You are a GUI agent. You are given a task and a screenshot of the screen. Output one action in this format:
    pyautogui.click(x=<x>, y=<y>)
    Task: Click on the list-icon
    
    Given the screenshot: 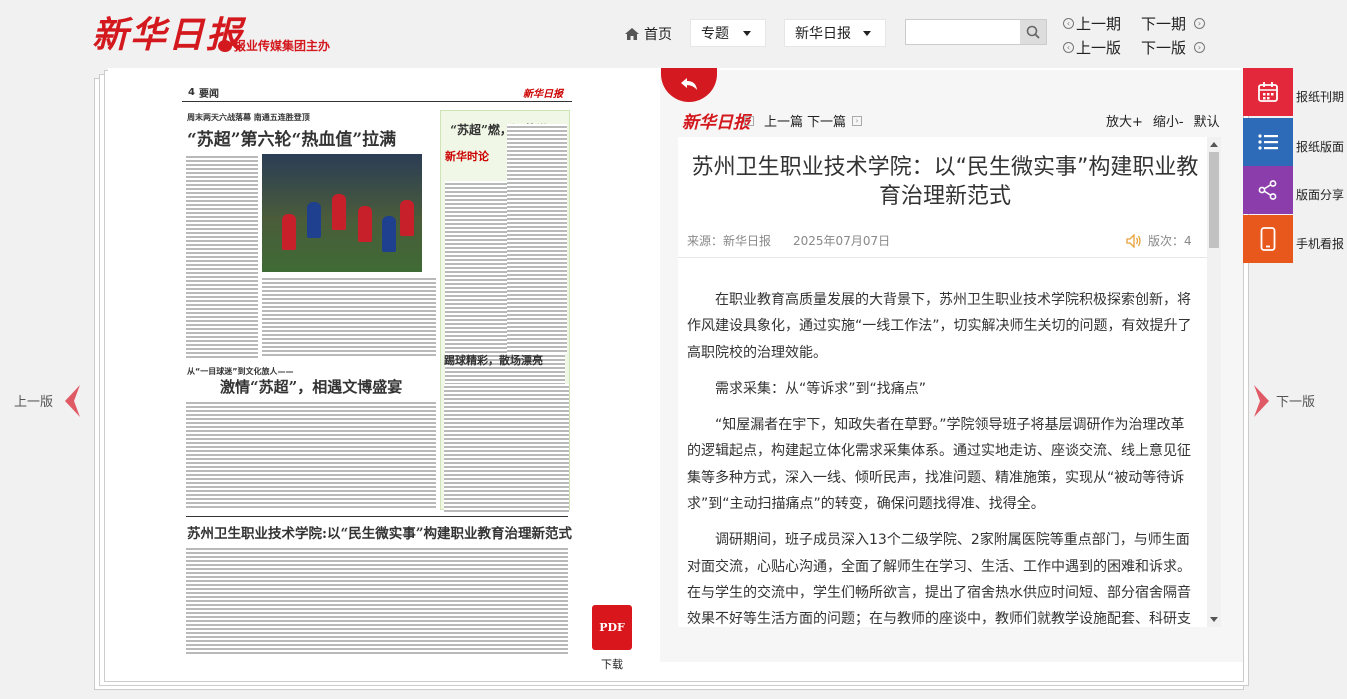 What is the action you would take?
    pyautogui.click(x=1268, y=142)
    